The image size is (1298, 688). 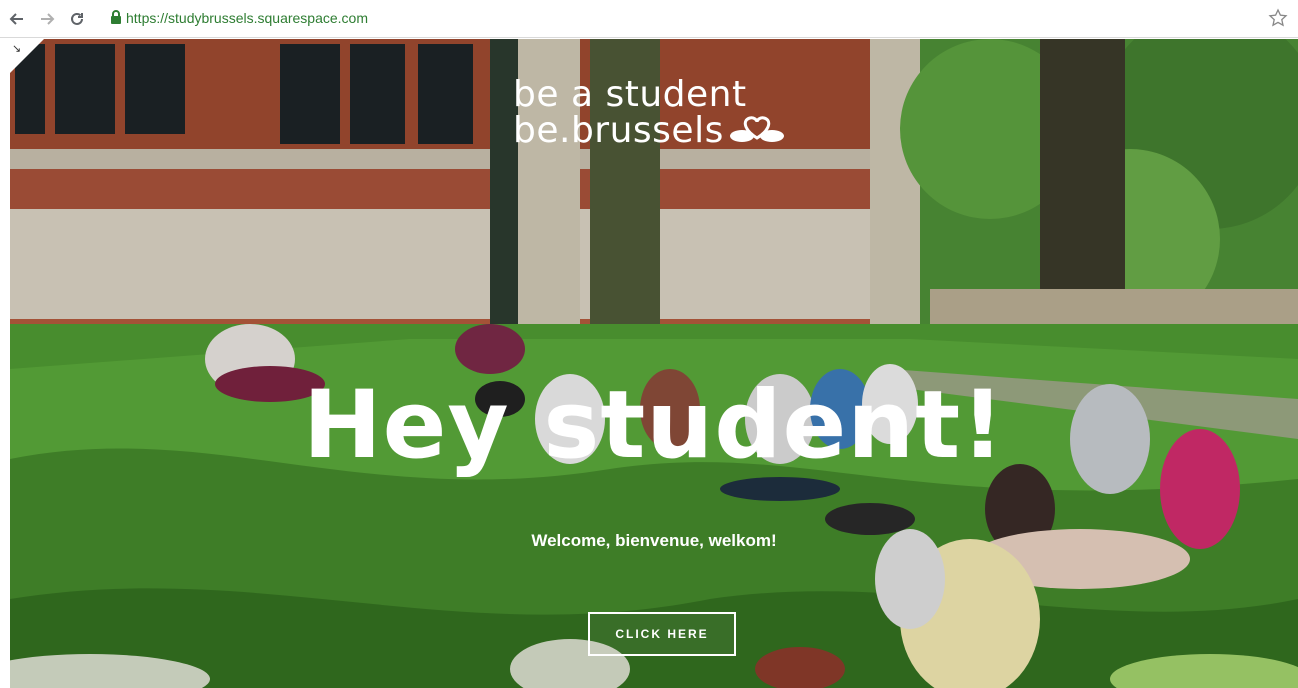 What do you see at coordinates (116, 20) in the screenshot?
I see `lock-icon` at bounding box center [116, 20].